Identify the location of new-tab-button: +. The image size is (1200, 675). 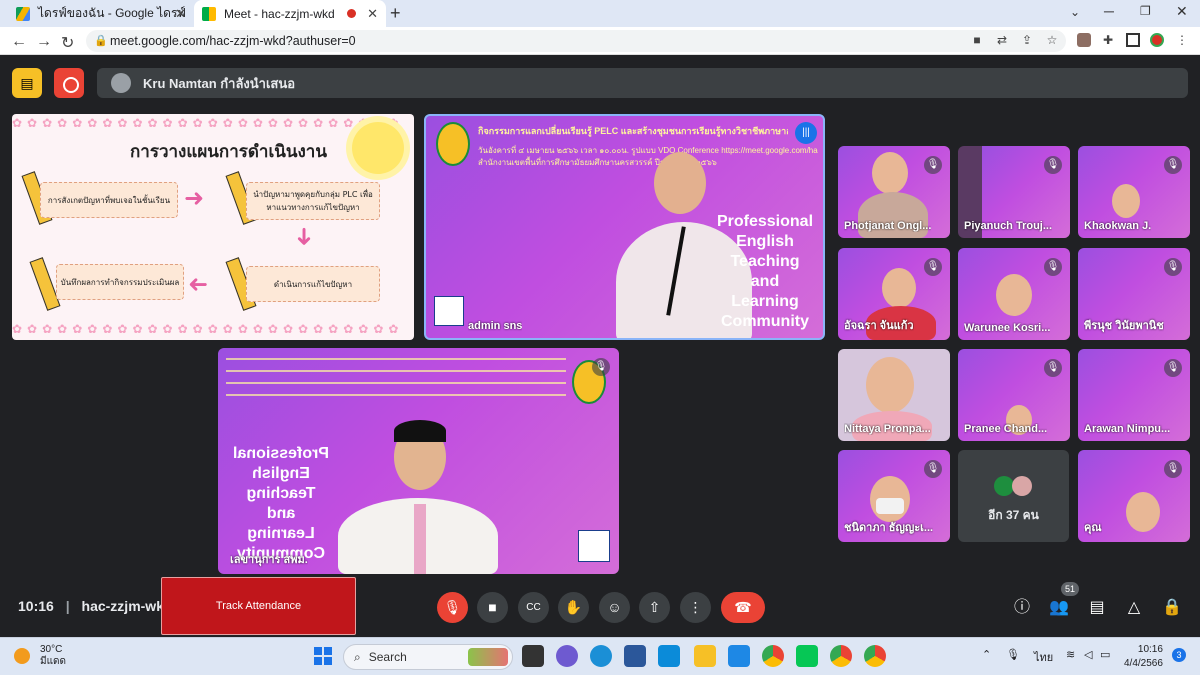
(395, 13).